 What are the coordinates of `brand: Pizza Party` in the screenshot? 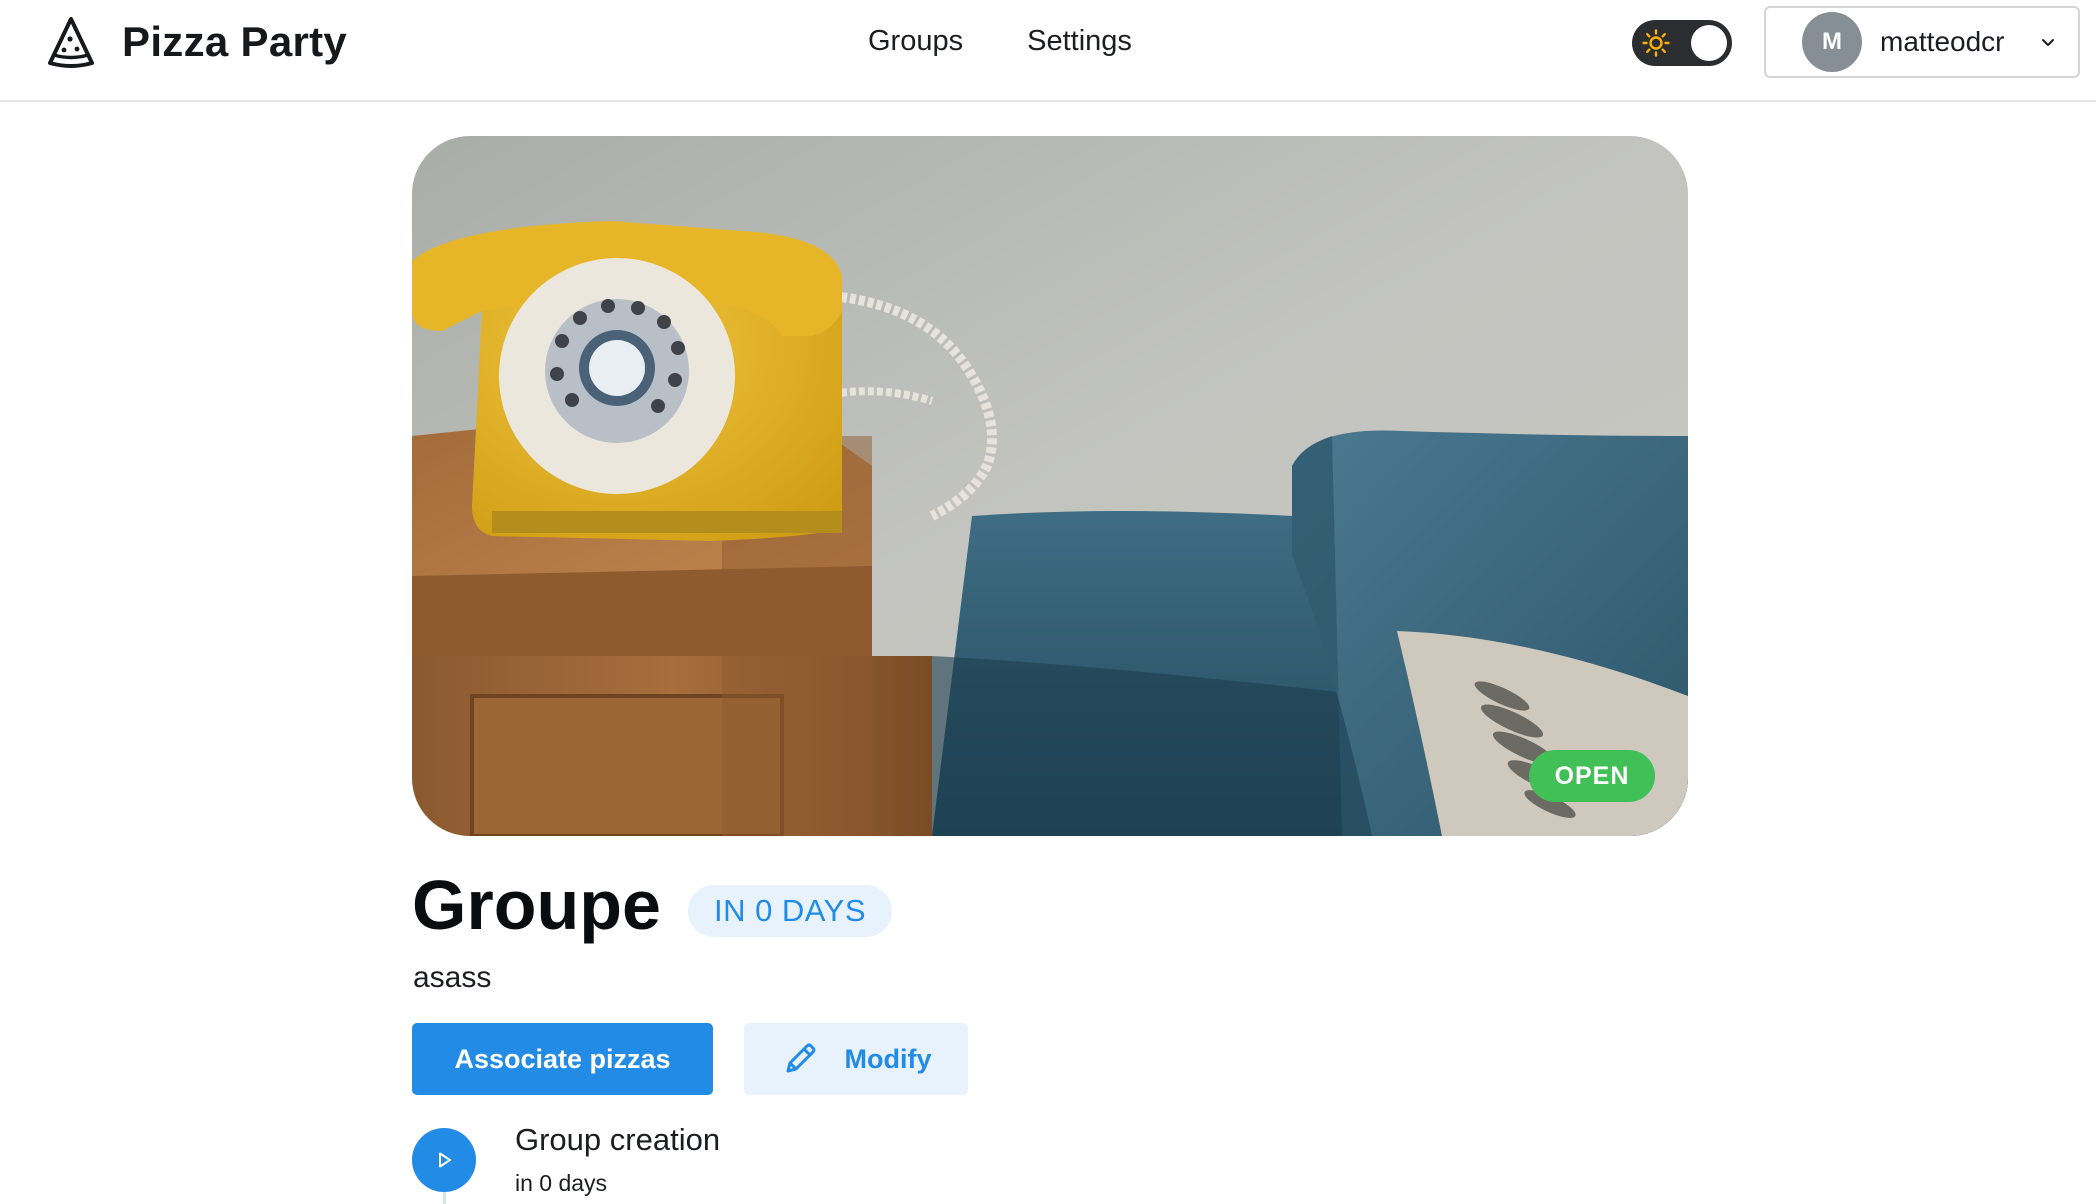 It's located at (195, 42).